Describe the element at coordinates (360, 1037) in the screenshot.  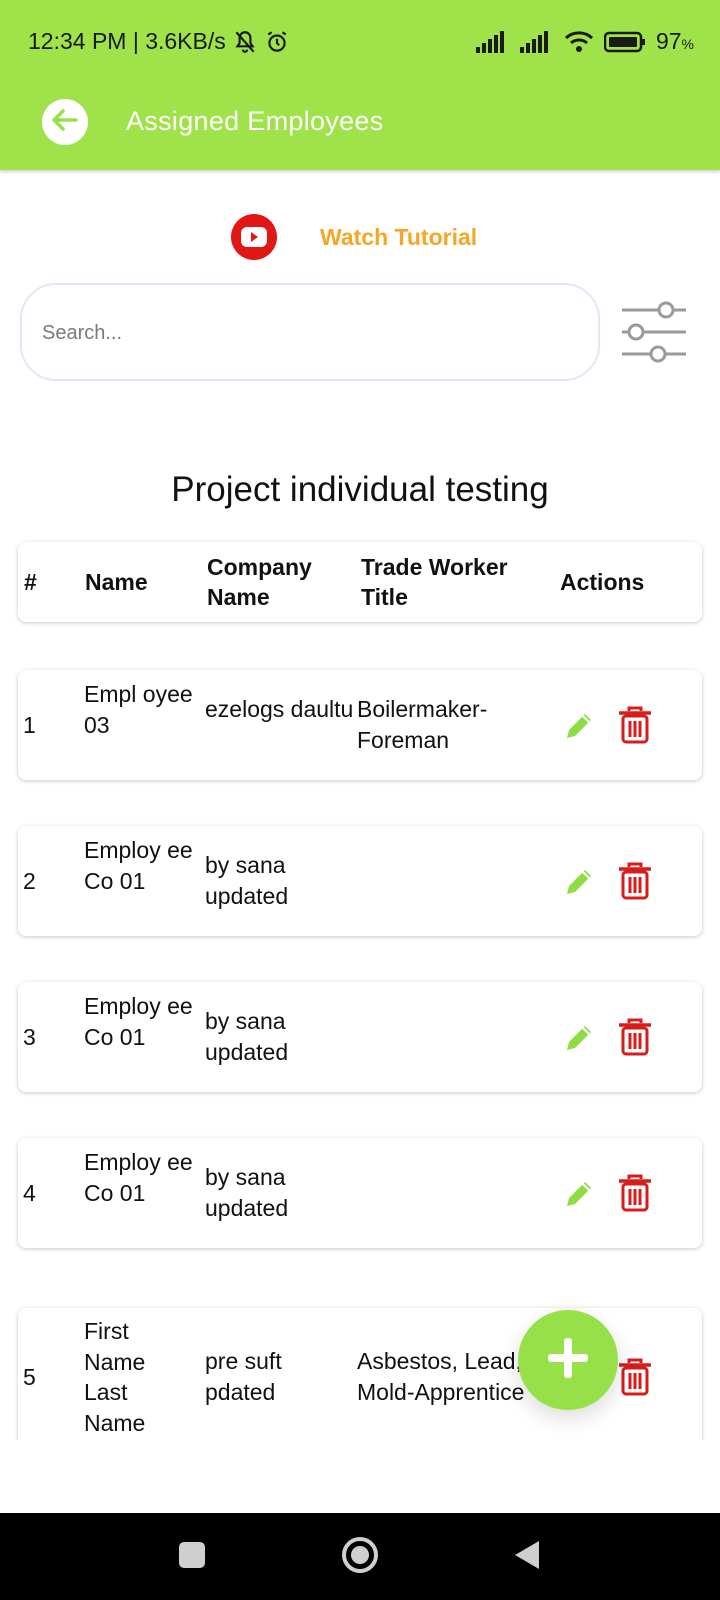
I see `table-row: 3 Employ ee Co 01 by sana updated` at that location.